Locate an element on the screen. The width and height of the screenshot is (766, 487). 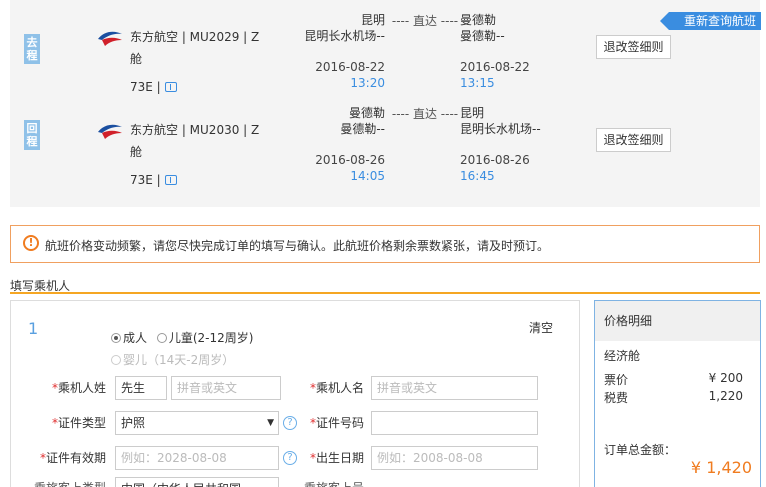
arrival-date: 2016-08-26 is located at coordinates (495, 160).